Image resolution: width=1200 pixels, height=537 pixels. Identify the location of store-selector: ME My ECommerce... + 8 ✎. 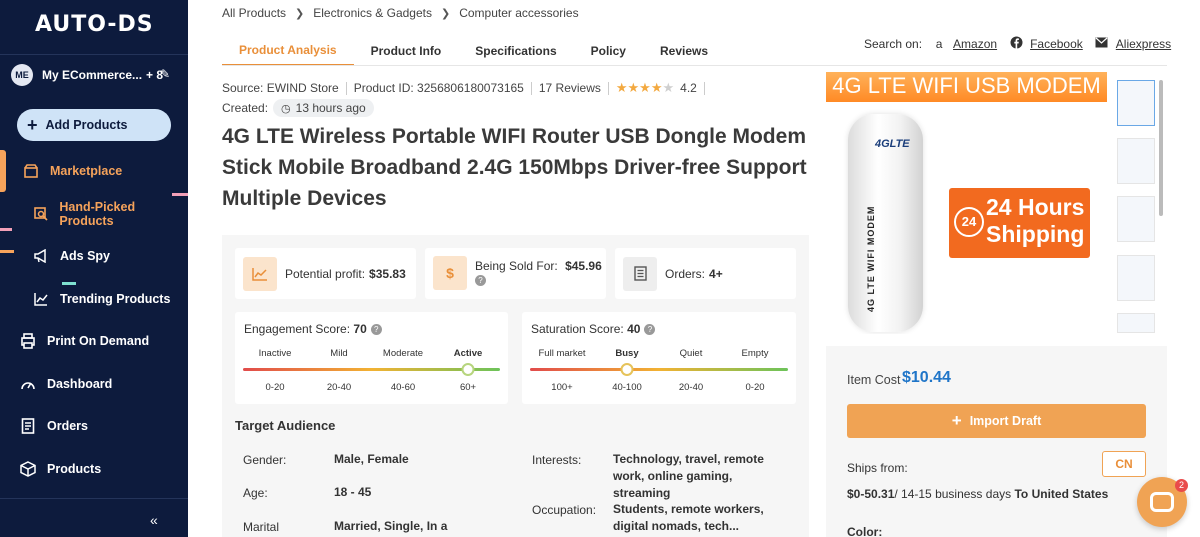
(93, 75).